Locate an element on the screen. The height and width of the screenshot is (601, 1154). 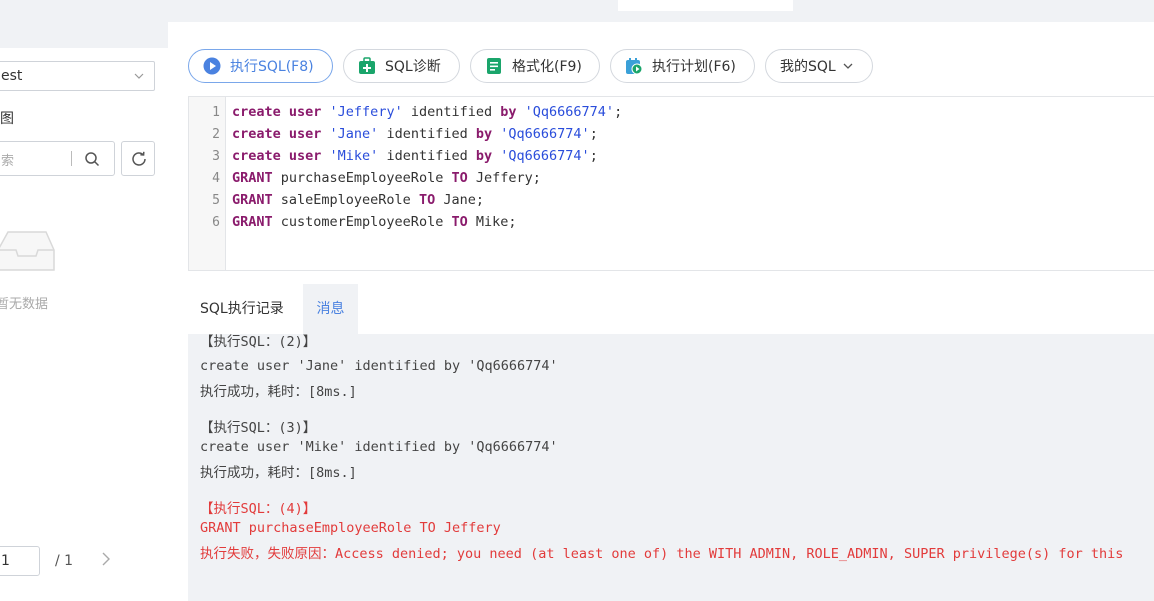
message-header-error: 【执行SQL：(4)】 is located at coordinates (258, 509).